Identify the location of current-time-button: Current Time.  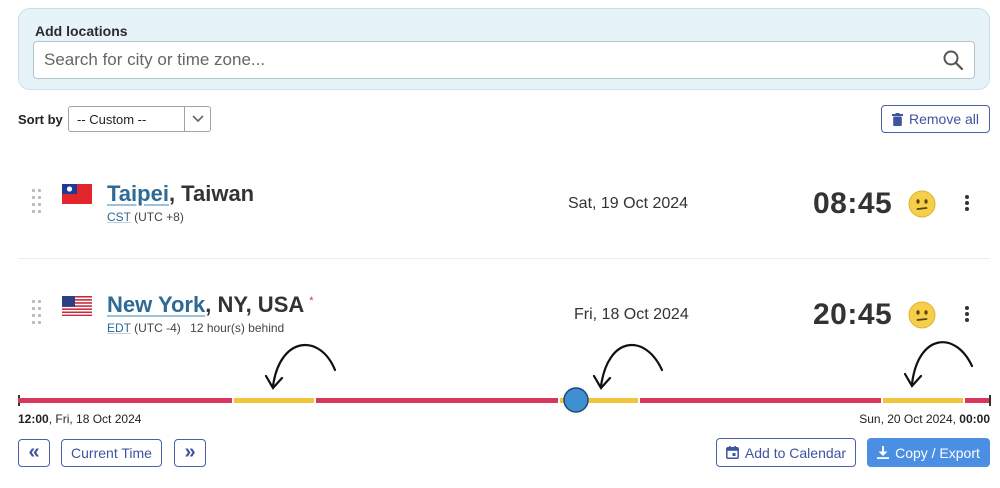
(111, 453).